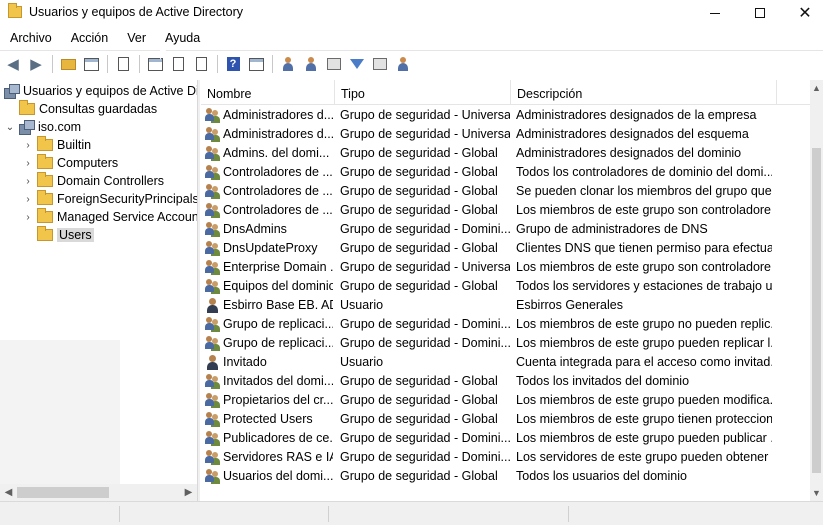 This screenshot has height=525, width=823. I want to click on tree-item-saved-queries: Consultas guardadas, so click(80, 109).